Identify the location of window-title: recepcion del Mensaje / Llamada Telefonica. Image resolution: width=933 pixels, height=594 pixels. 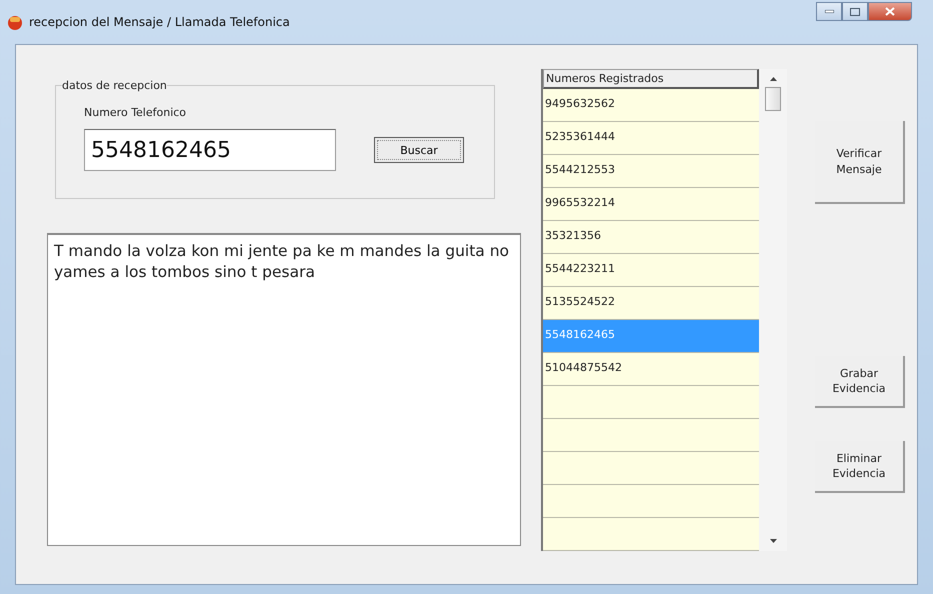
(159, 22).